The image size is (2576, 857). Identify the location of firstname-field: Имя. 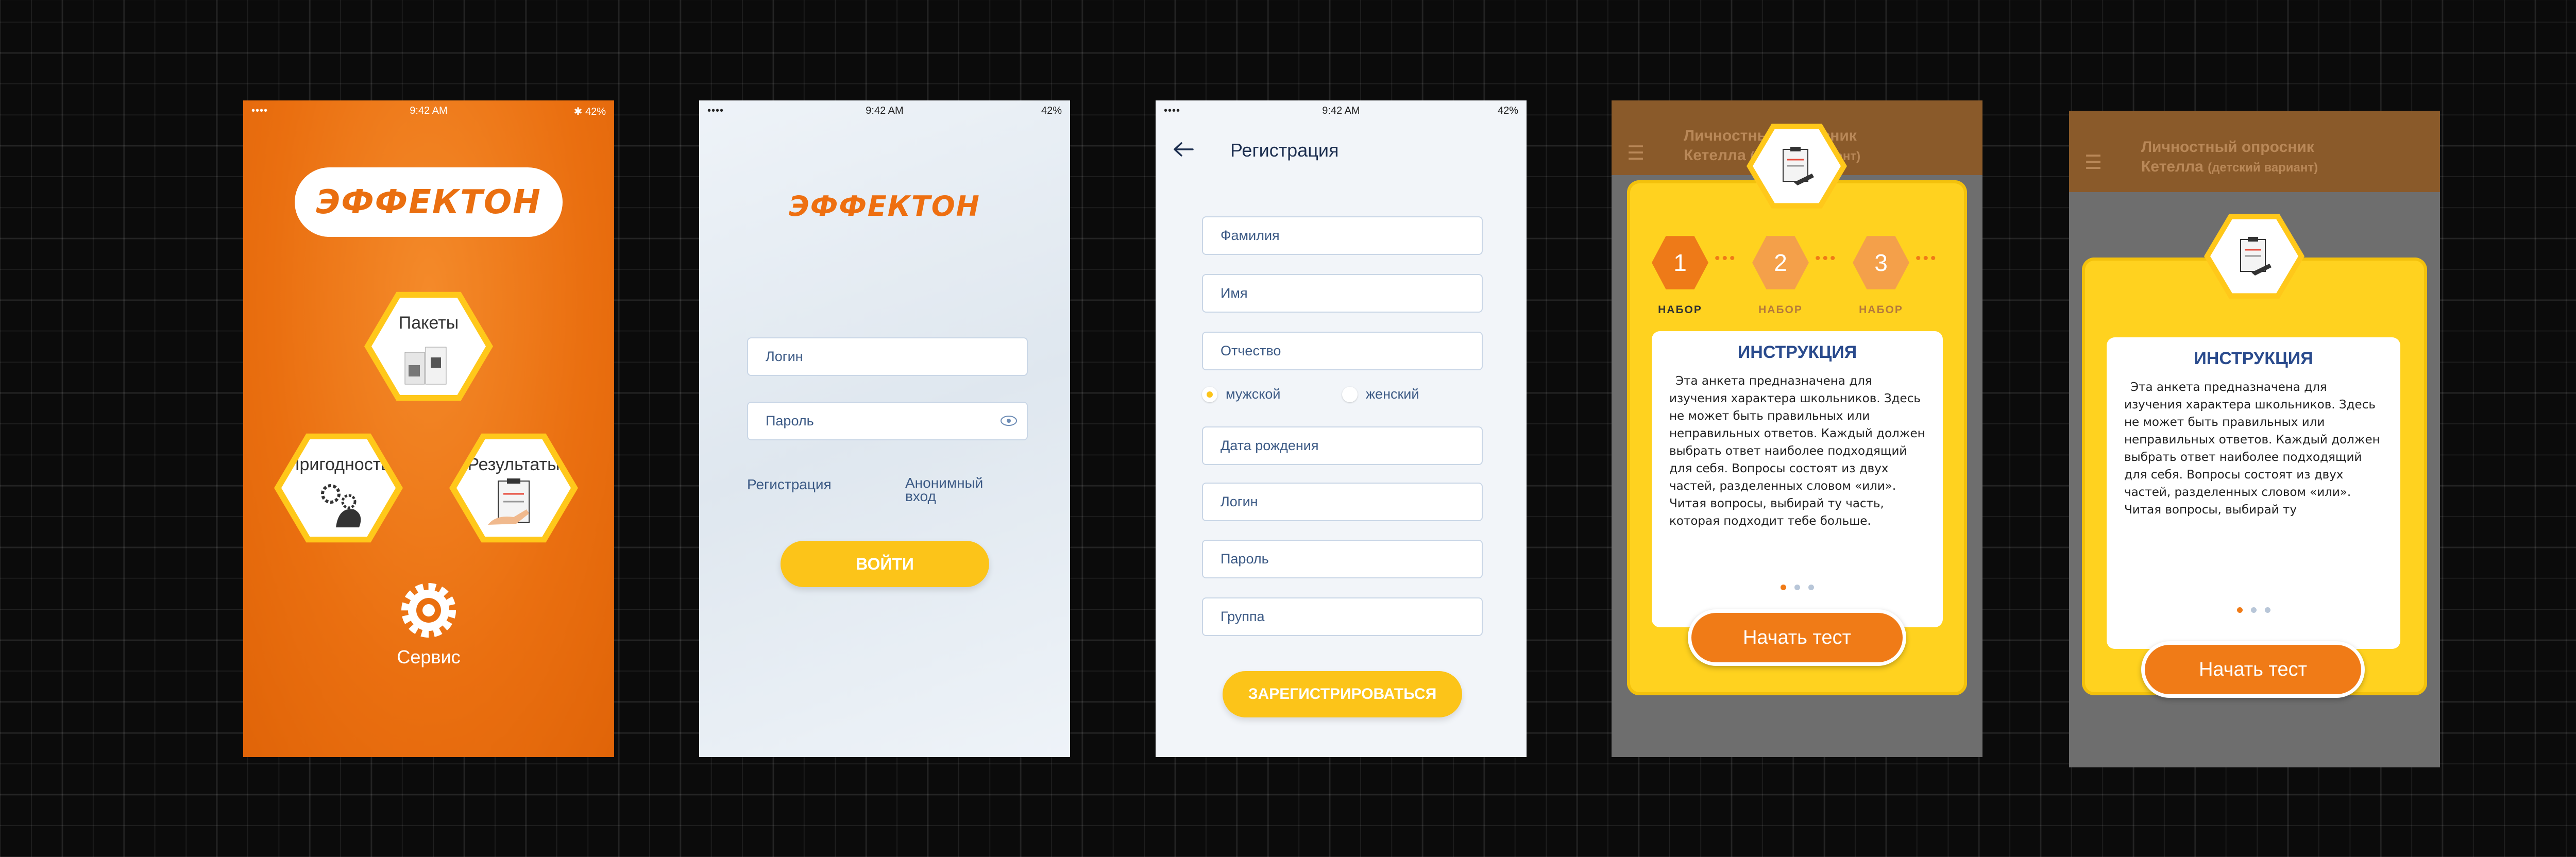
(1342, 293).